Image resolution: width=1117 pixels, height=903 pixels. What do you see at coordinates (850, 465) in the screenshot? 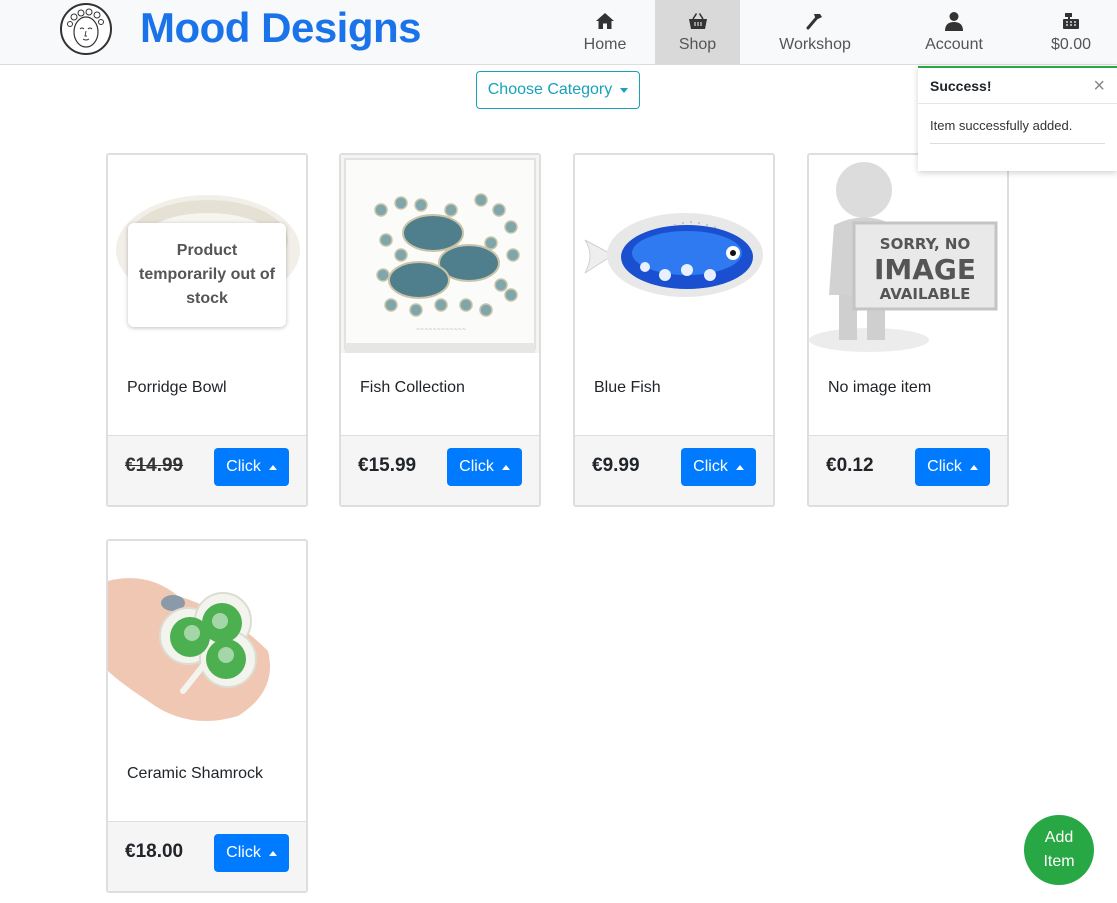
I see `product-price: €0.12` at bounding box center [850, 465].